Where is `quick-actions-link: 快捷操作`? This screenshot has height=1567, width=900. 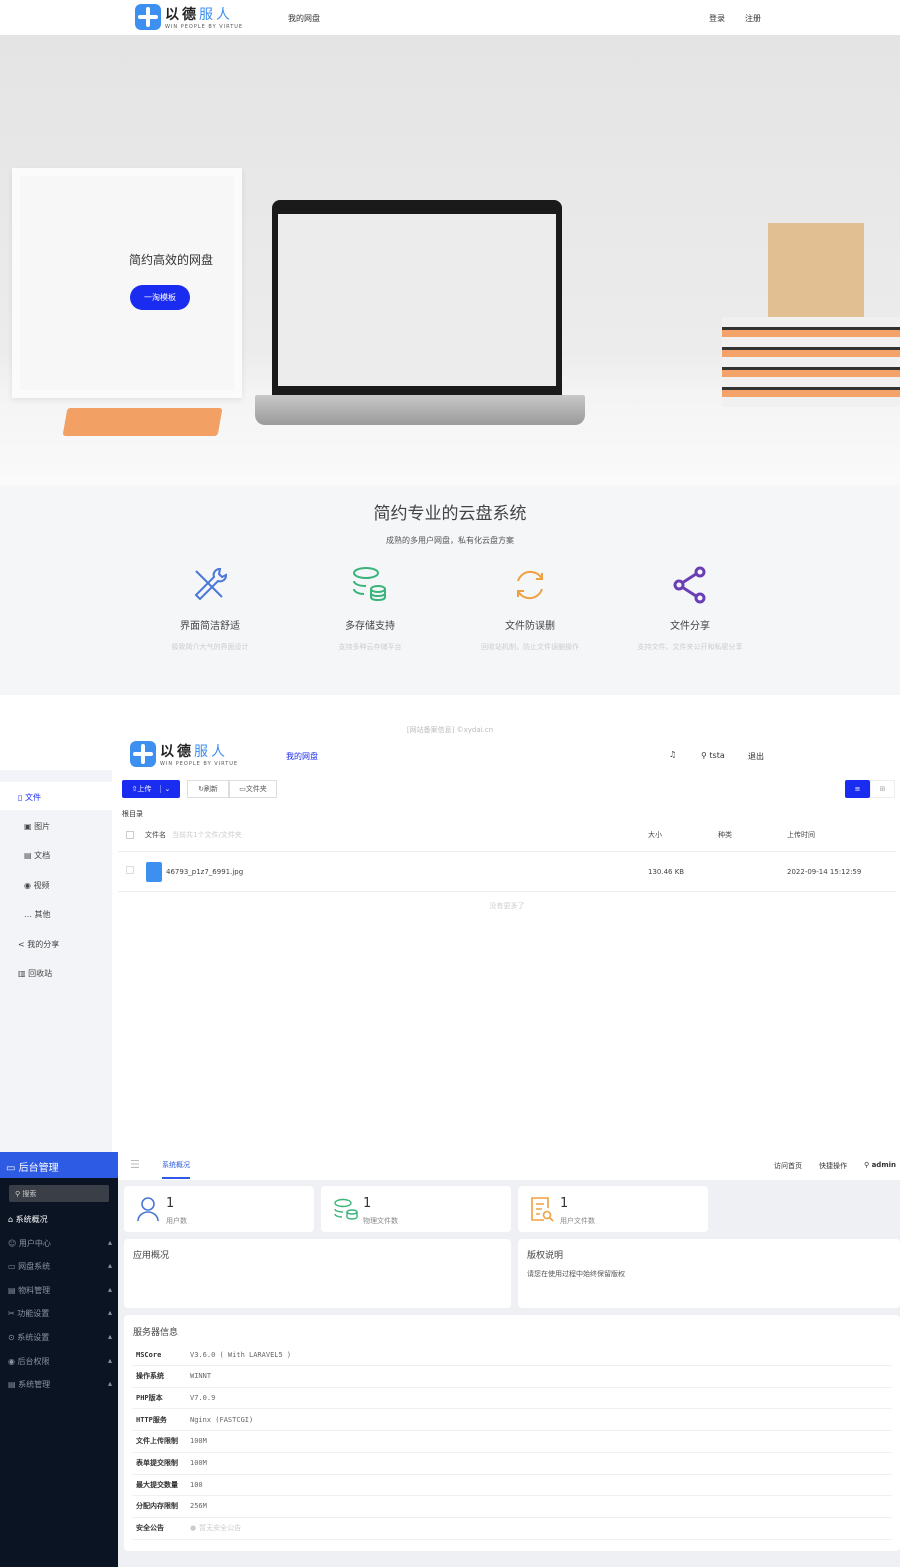
quick-actions-link: 快捷操作 is located at coordinates (833, 1166).